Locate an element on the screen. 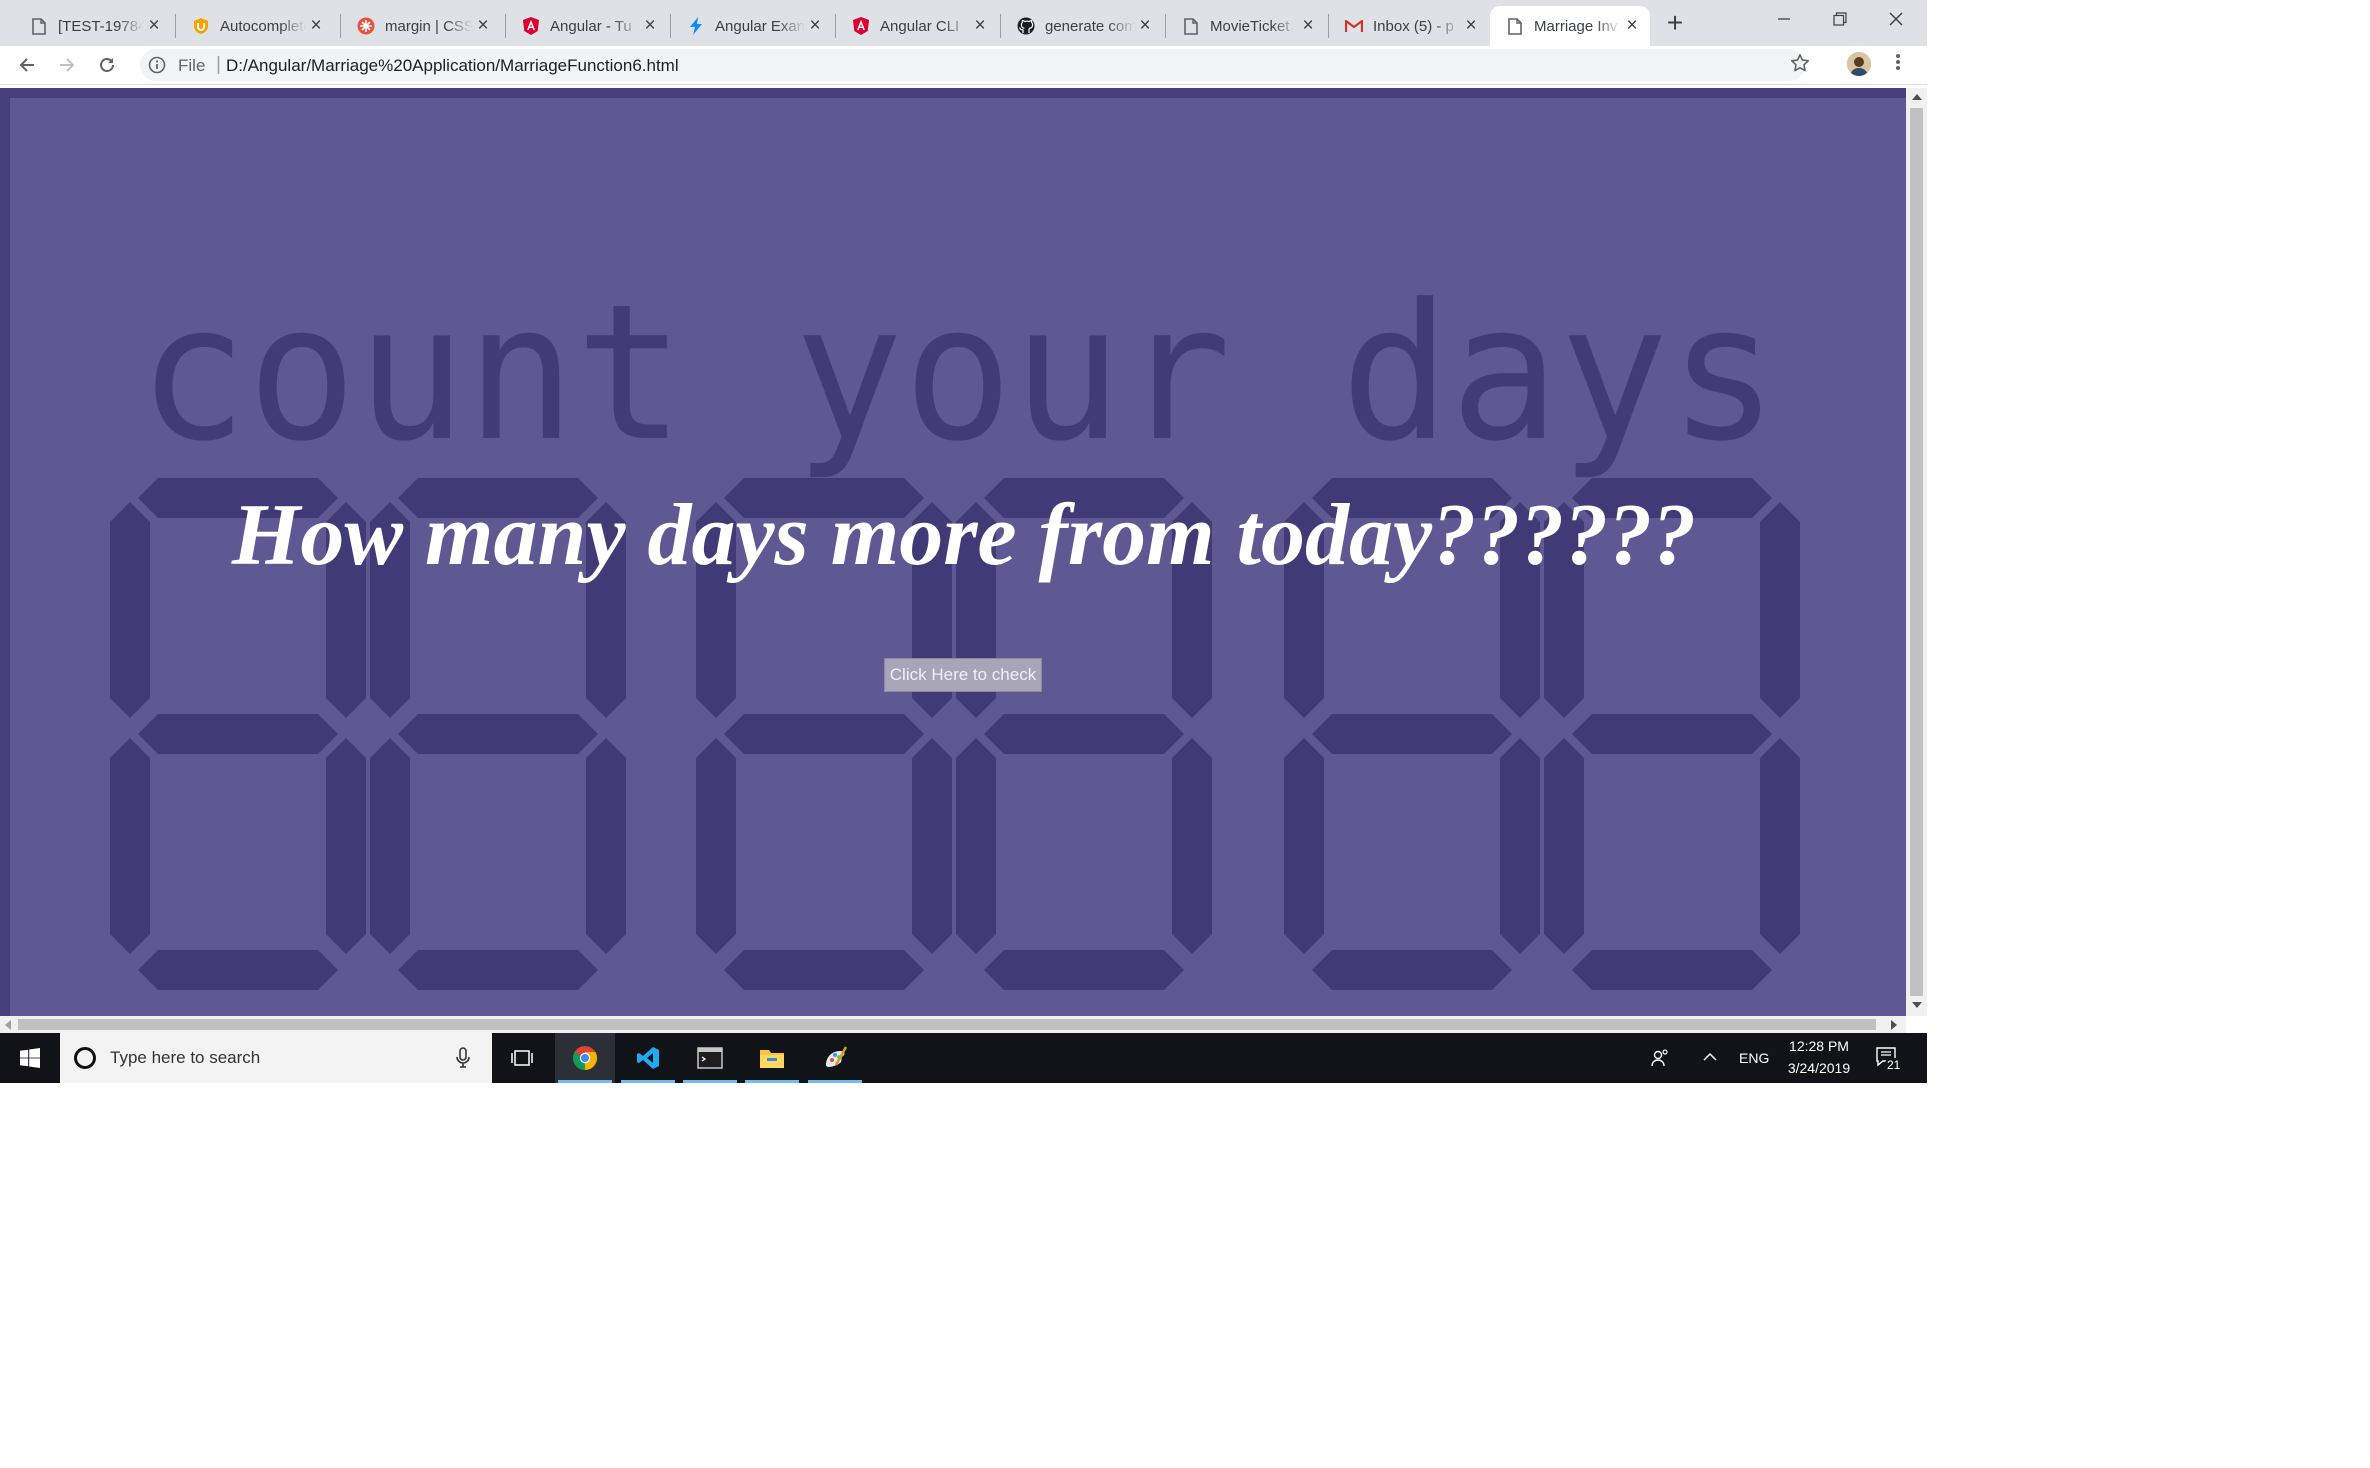 The image size is (2370, 1468). more-vertical-icon is located at coordinates (1898, 64).